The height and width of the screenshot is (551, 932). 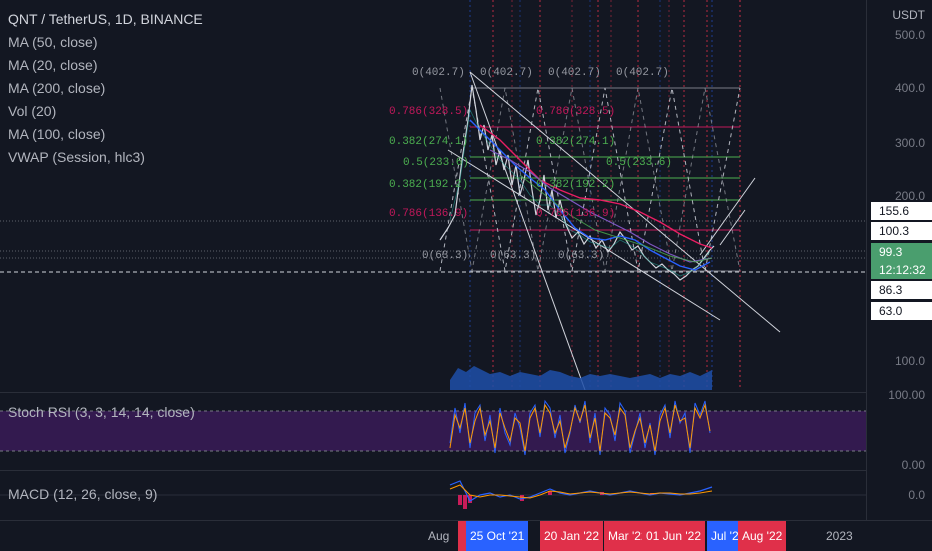 What do you see at coordinates (82, 494) in the screenshot?
I see `macd-label: MACD (12, 26, close, 9)` at bounding box center [82, 494].